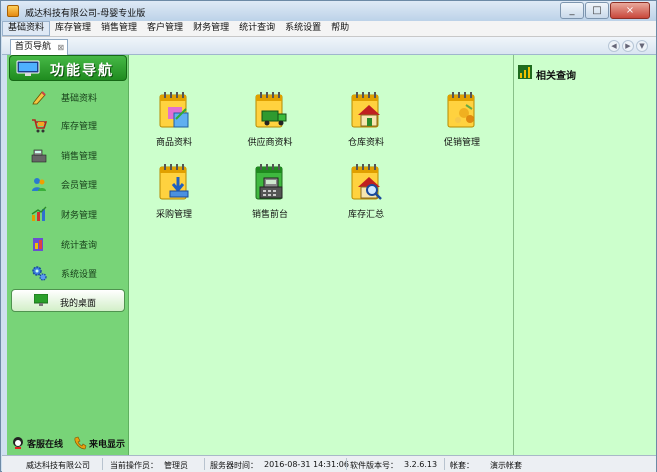  I want to click on tab-home-nav: 首页导航 ⊠, so click(39, 47).